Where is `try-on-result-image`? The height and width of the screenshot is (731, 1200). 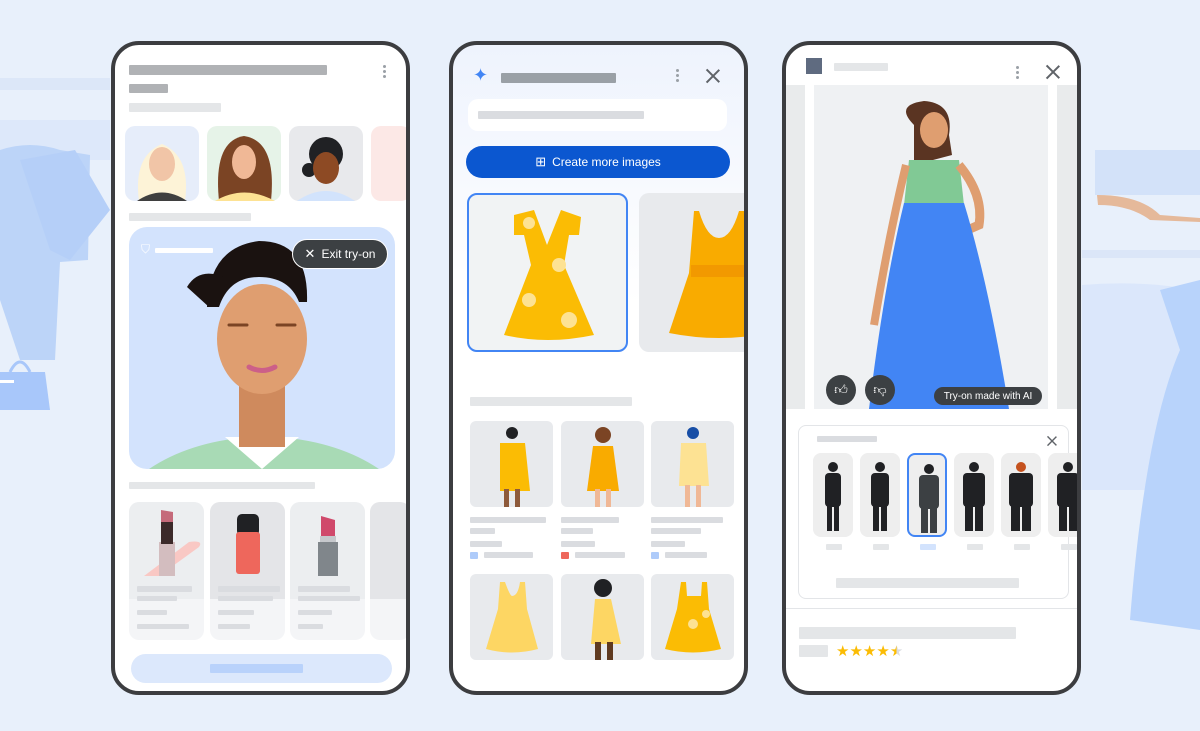 try-on-result-image is located at coordinates (931, 247).